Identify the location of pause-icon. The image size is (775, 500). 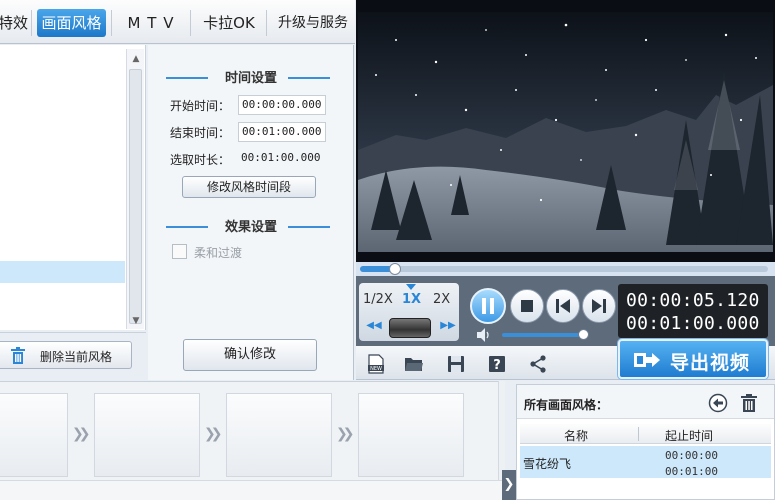
(488, 306).